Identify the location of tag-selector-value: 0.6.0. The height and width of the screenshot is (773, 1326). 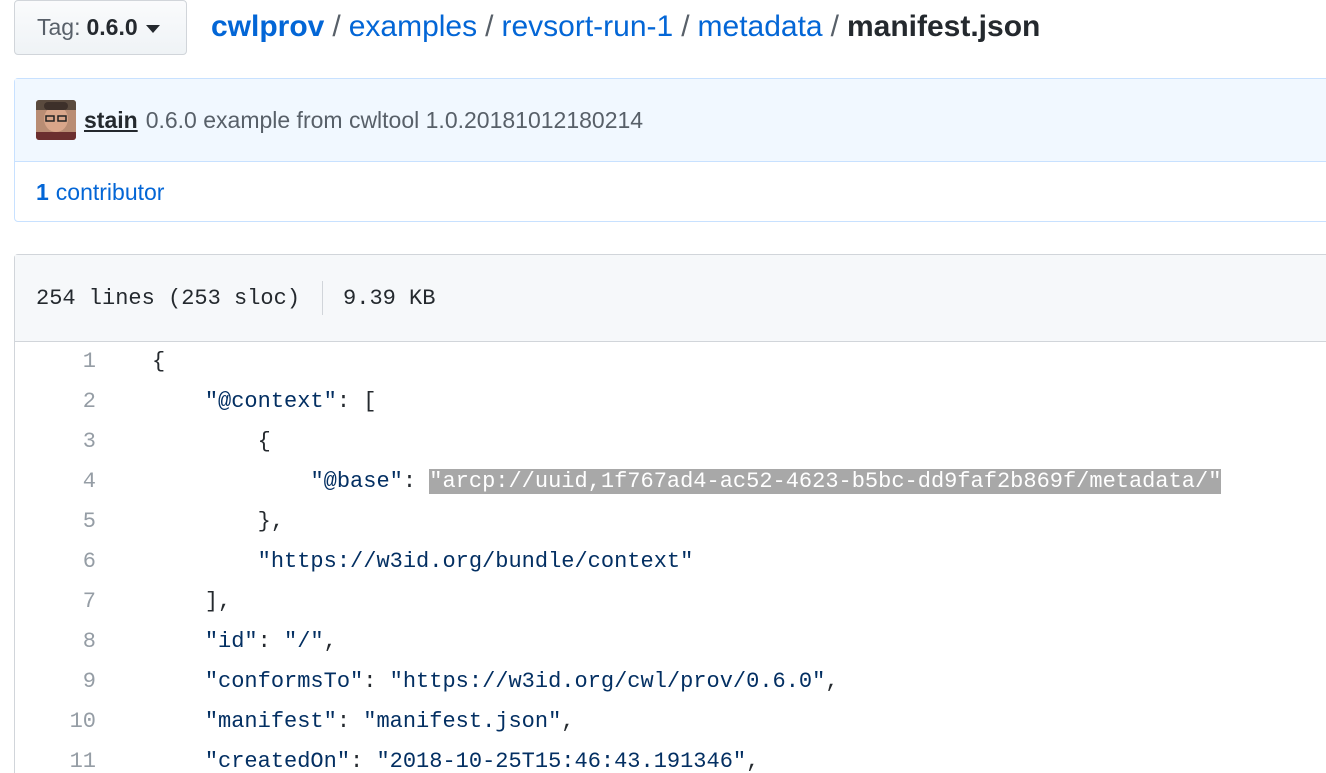
(112, 27).